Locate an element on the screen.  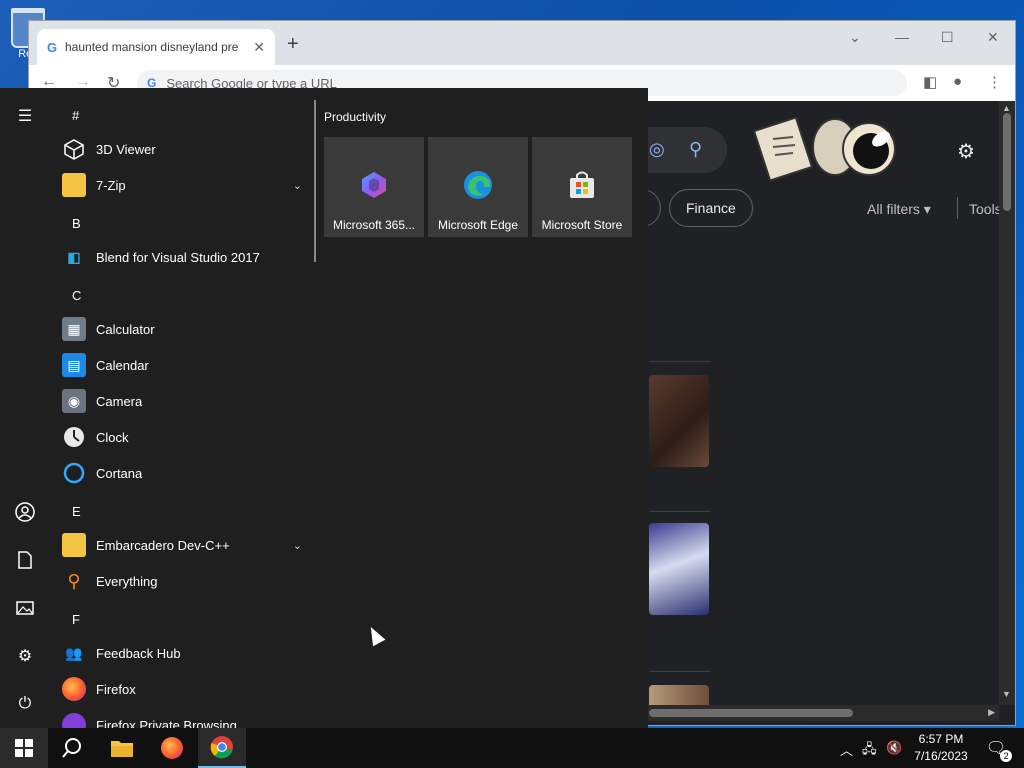
taskbar-search-button is located at coordinates (72, 748).